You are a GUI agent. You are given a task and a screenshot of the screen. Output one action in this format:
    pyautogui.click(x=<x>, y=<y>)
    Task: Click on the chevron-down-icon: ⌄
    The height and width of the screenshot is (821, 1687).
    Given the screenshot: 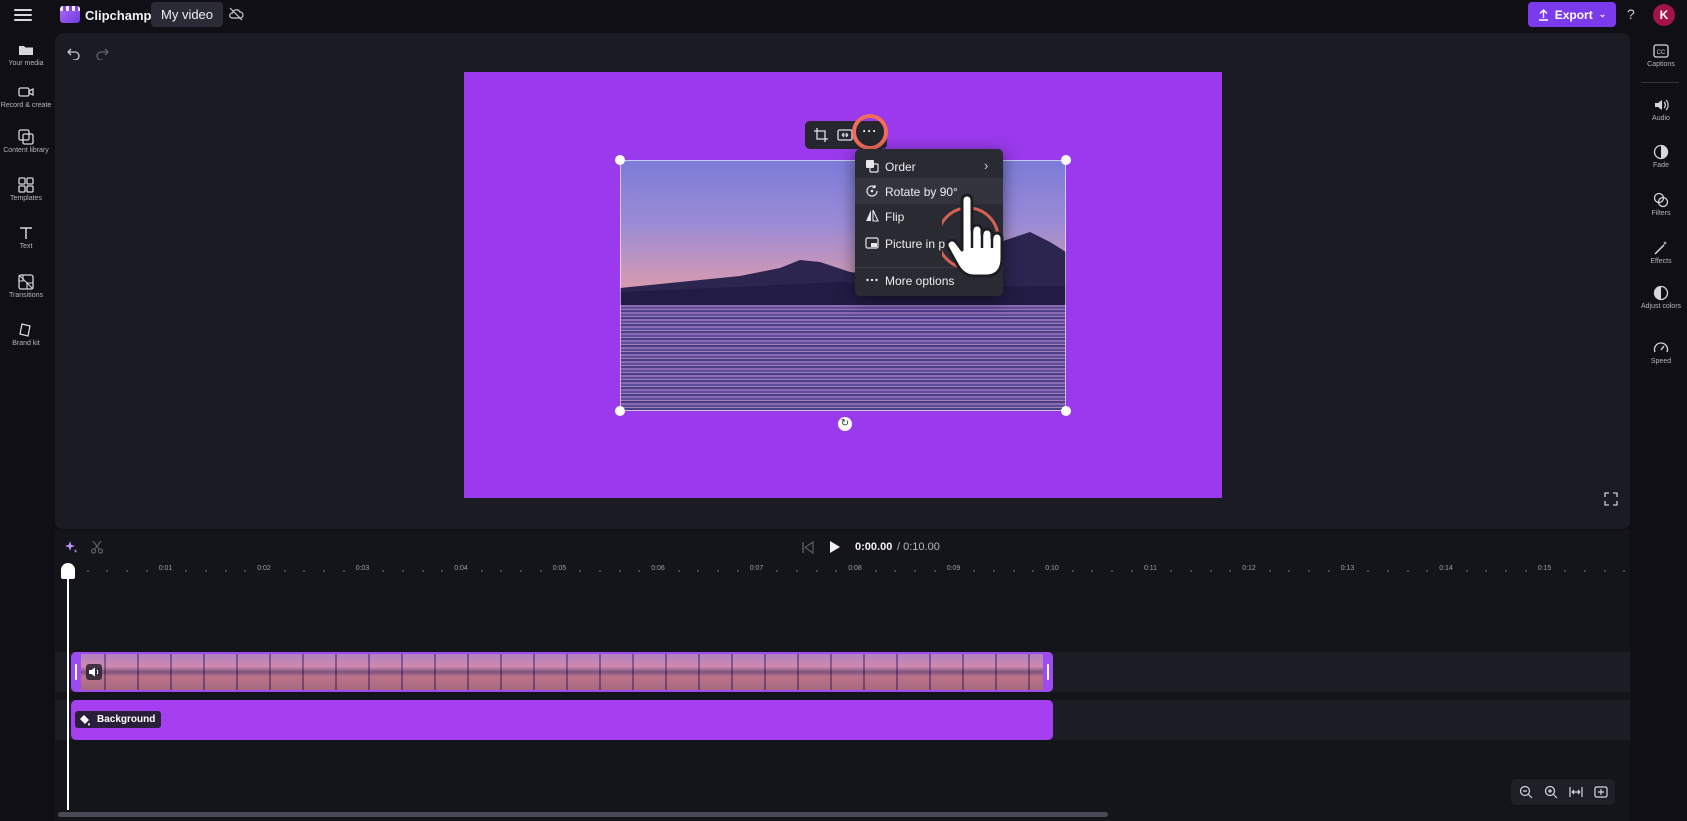 What is the action you would take?
    pyautogui.click(x=1602, y=14)
    